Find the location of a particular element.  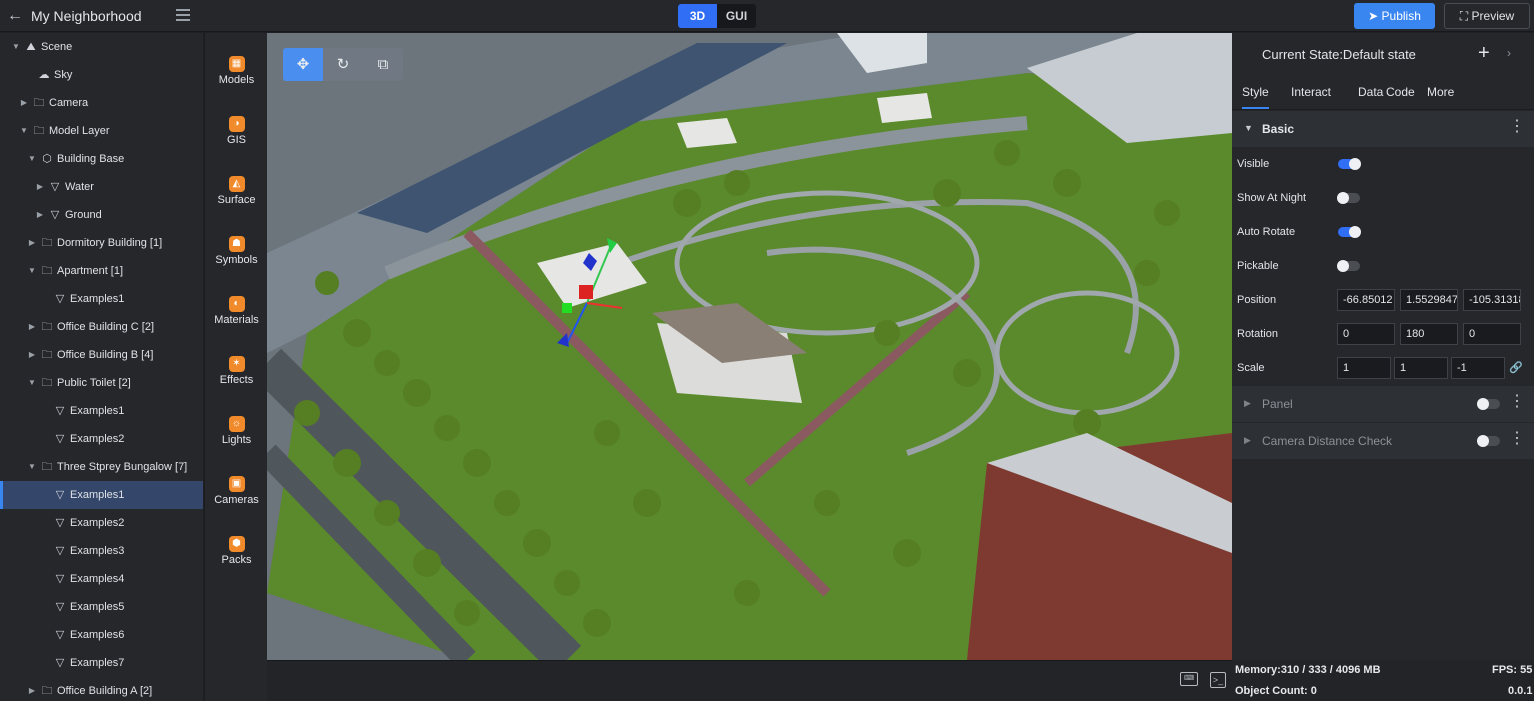

tree-item: ▼ 🗀 Three Stprey Bungalow [7] is located at coordinates (101, 467).